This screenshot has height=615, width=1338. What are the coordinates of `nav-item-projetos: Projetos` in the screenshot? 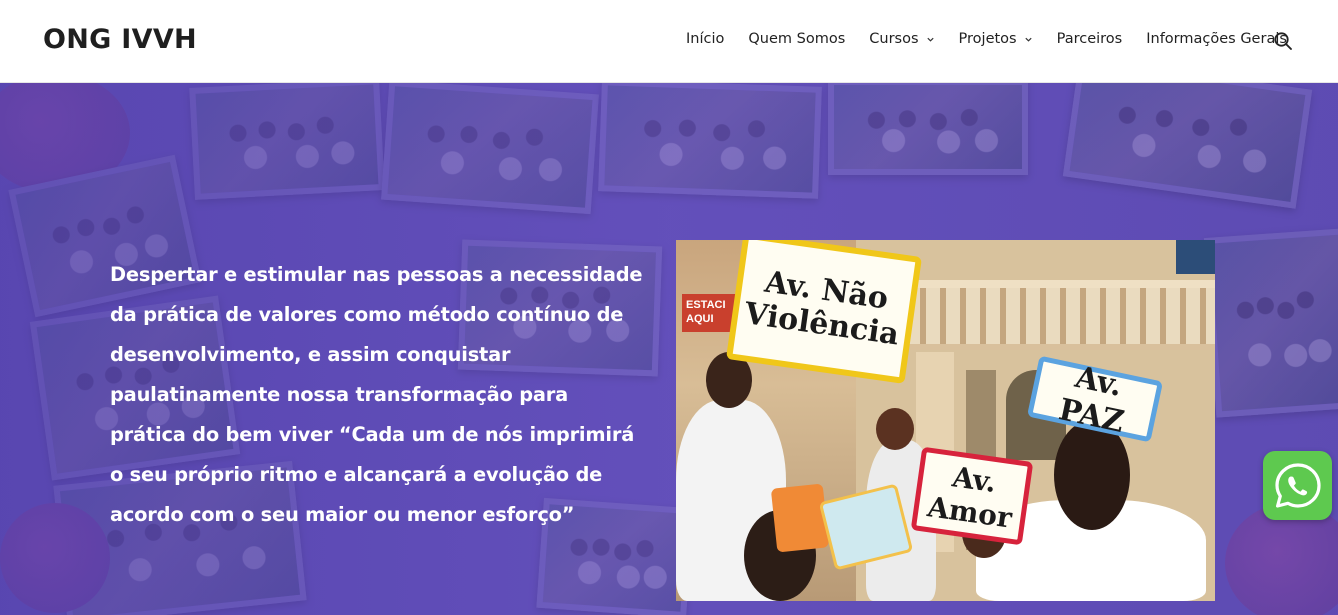 It's located at (996, 39).